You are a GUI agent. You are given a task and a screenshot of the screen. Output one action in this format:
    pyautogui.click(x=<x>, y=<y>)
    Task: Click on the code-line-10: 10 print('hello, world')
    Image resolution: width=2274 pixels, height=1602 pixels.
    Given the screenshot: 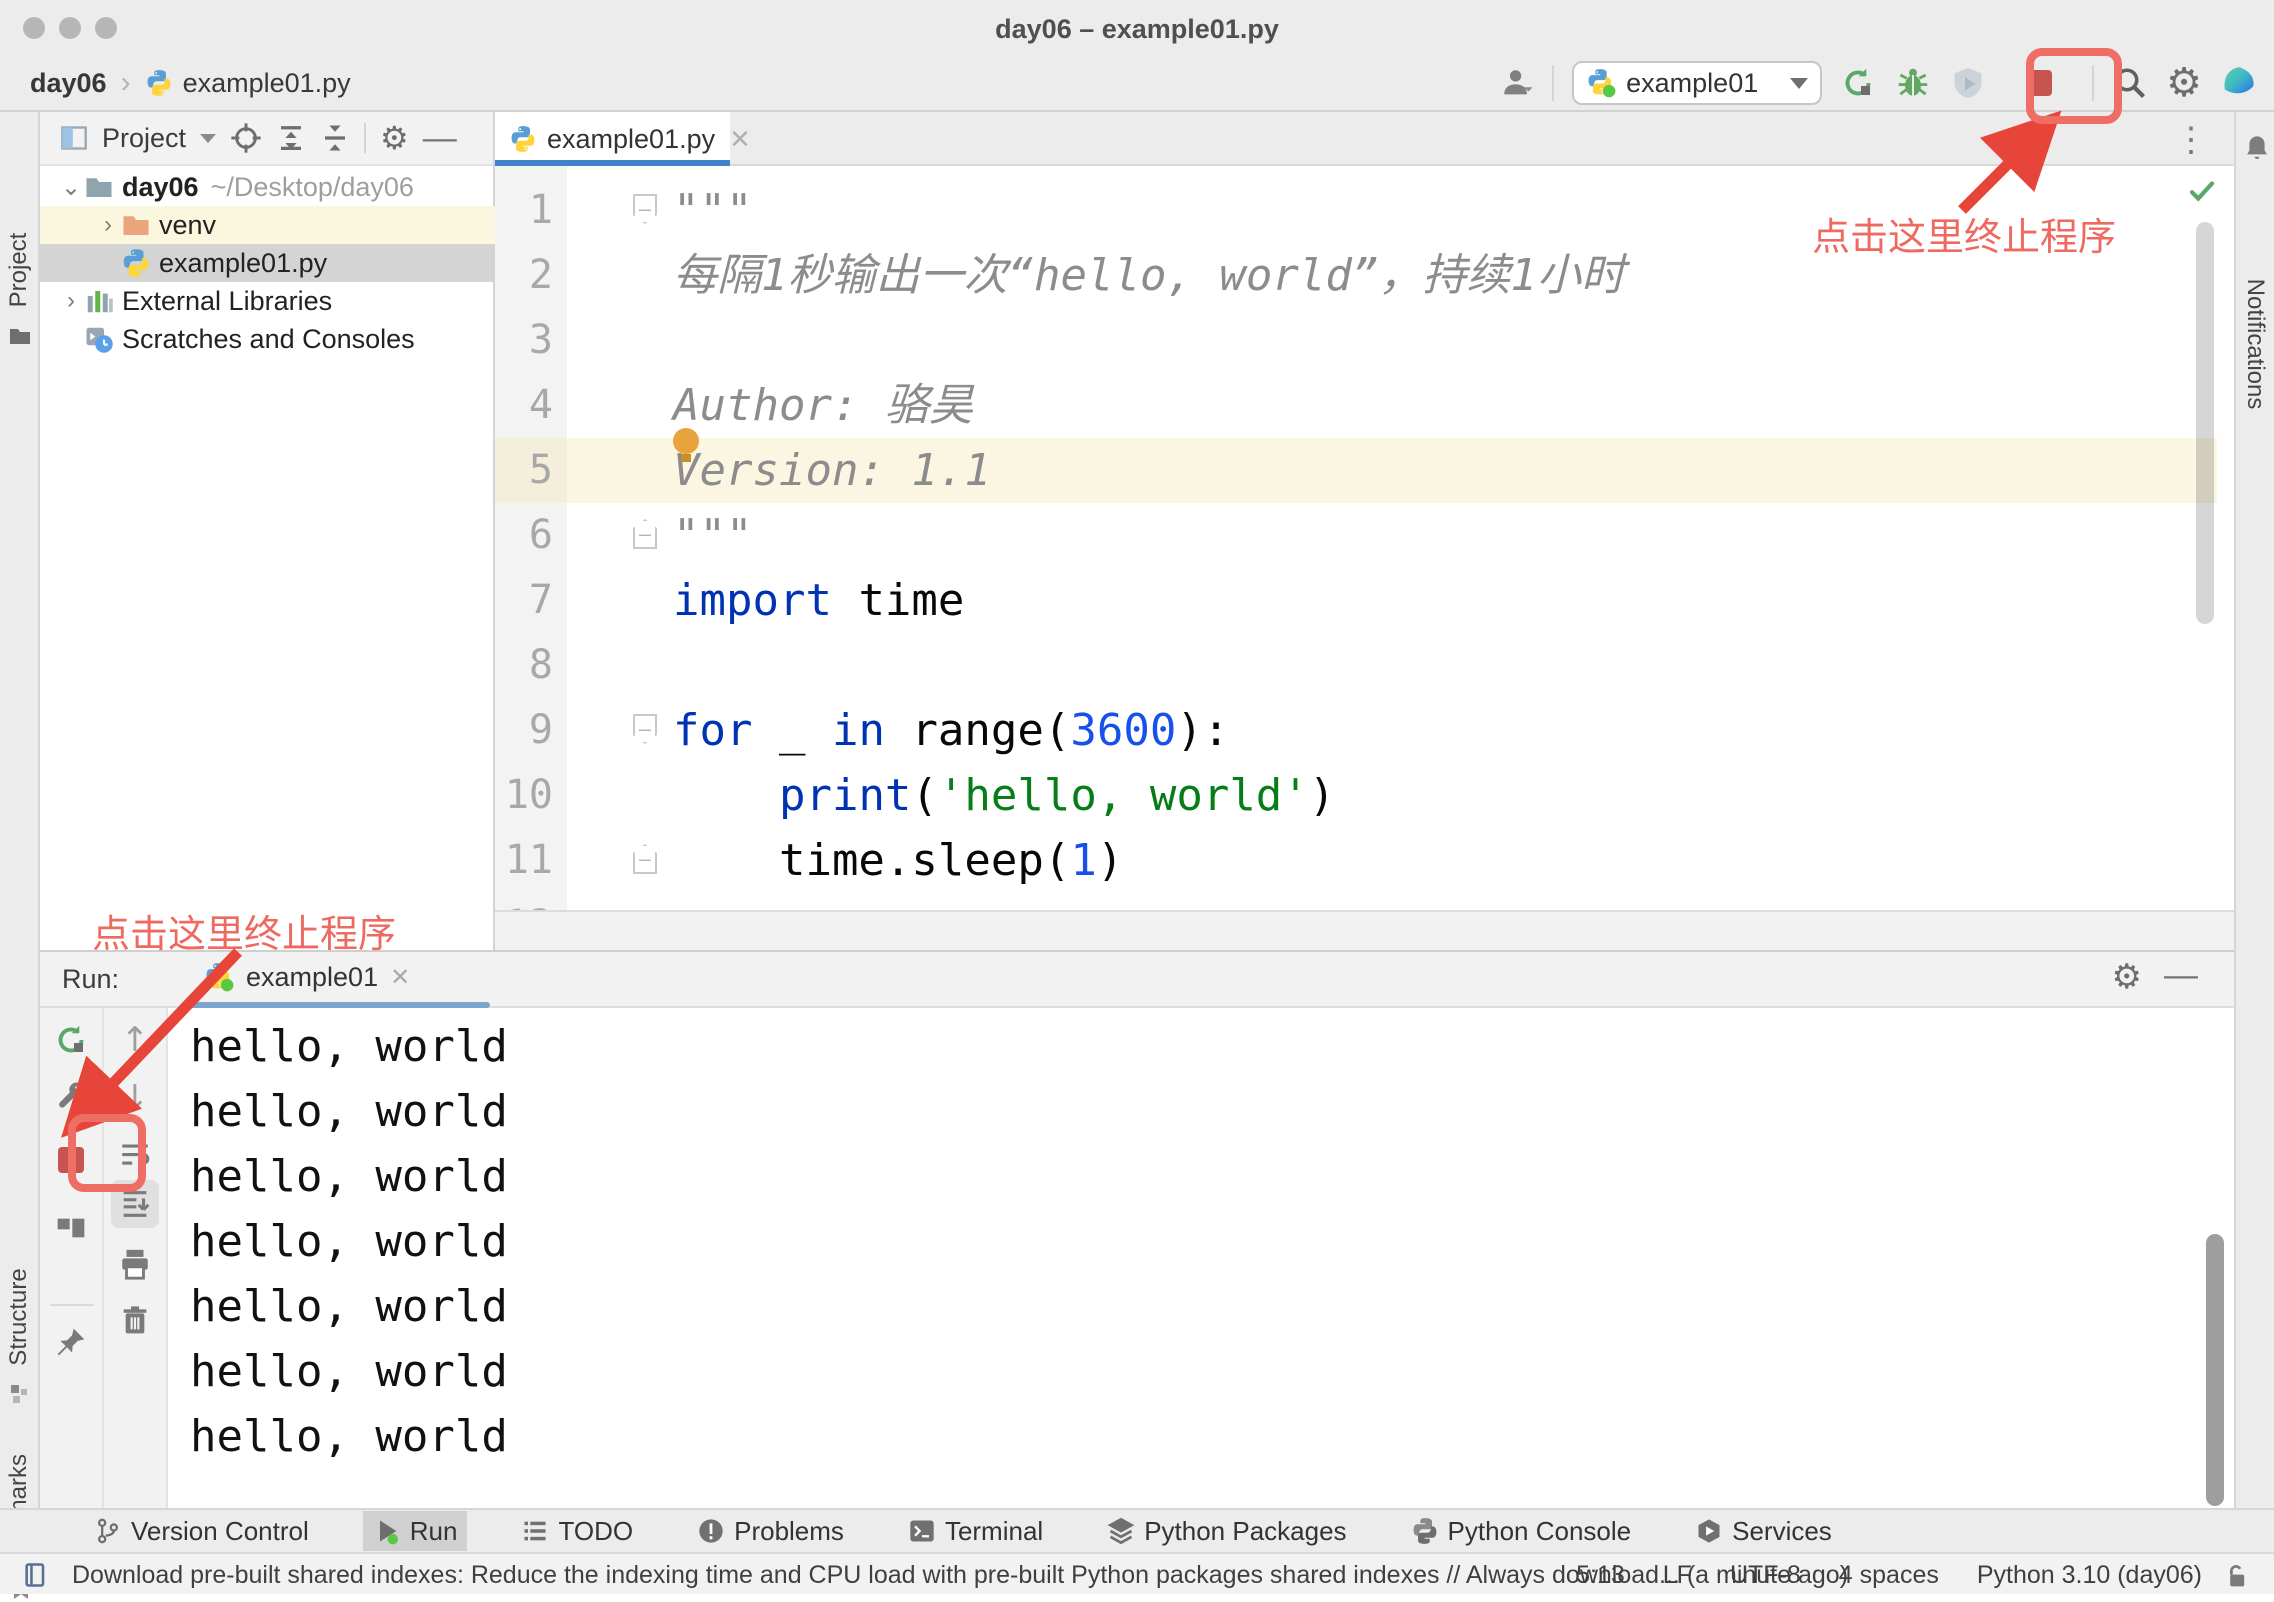 What is the action you would take?
    pyautogui.click(x=1364, y=795)
    